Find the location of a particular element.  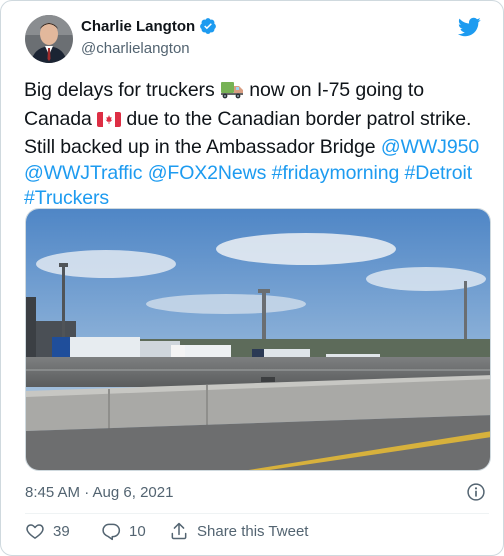

hashtag-link: #Detroit is located at coordinates (439, 173).